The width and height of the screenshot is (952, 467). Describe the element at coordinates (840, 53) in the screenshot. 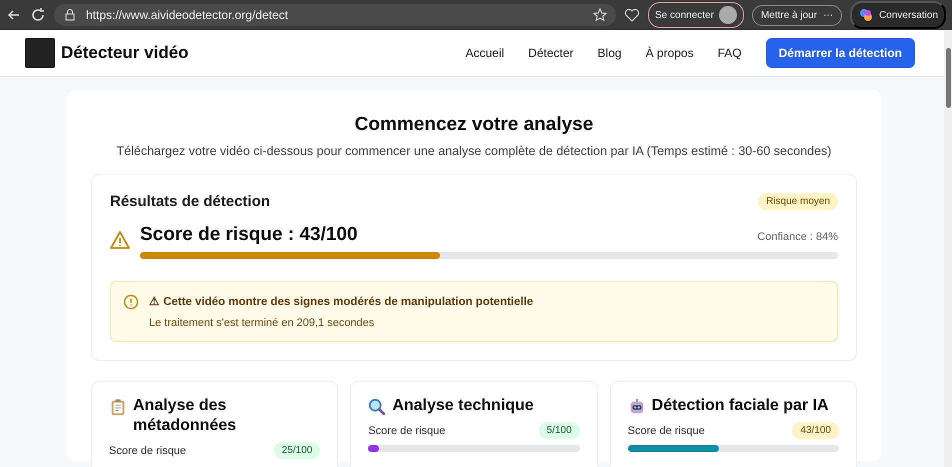

I see `start-detection-button: Démarrer la détection` at that location.